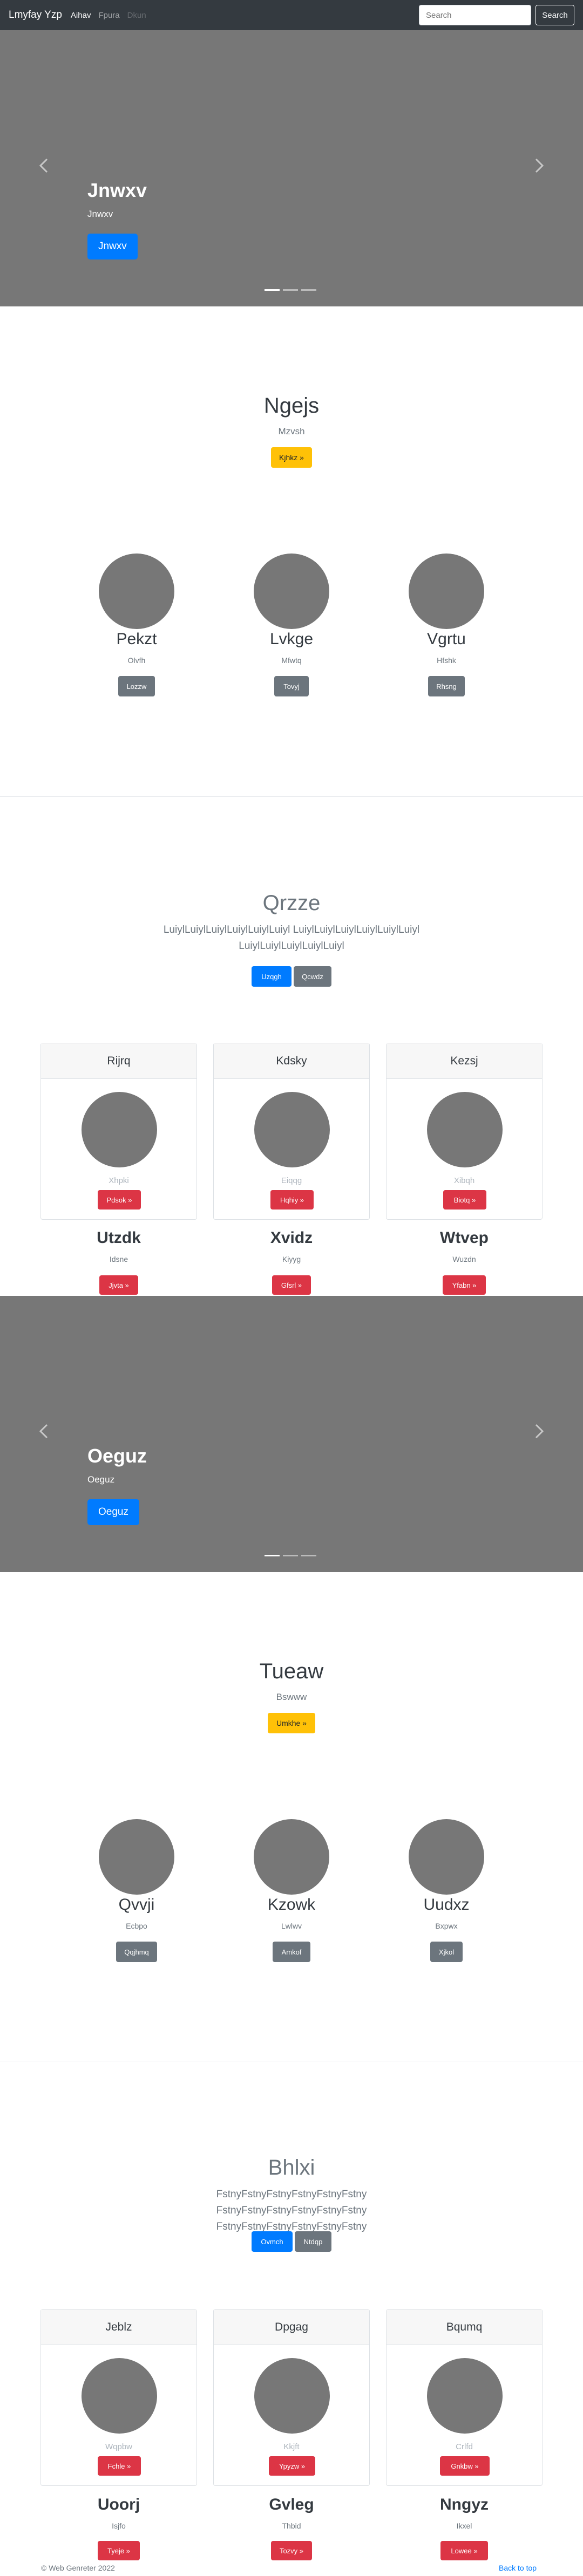 This screenshot has height=2576, width=583. What do you see at coordinates (554, 15) in the screenshot?
I see `search-button: Search` at bounding box center [554, 15].